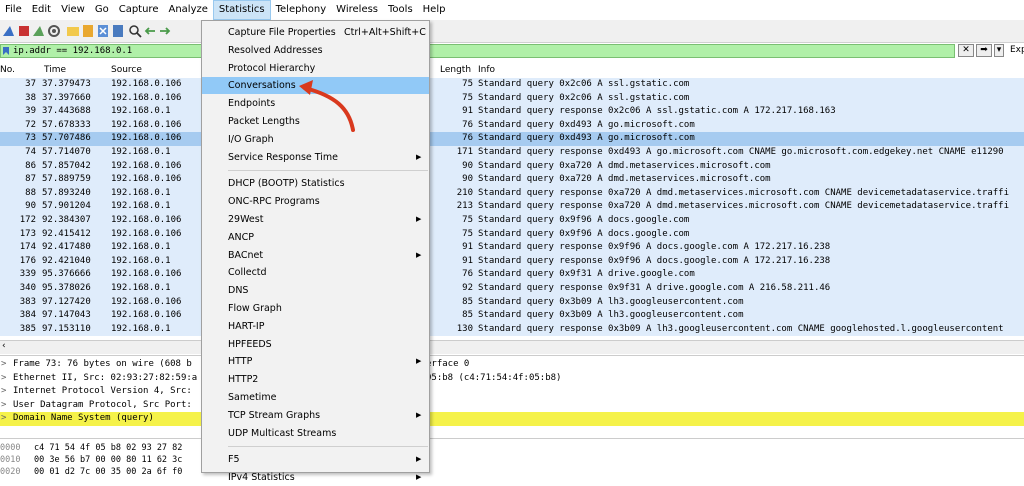  I want to click on menu-help: Help, so click(434, 10).